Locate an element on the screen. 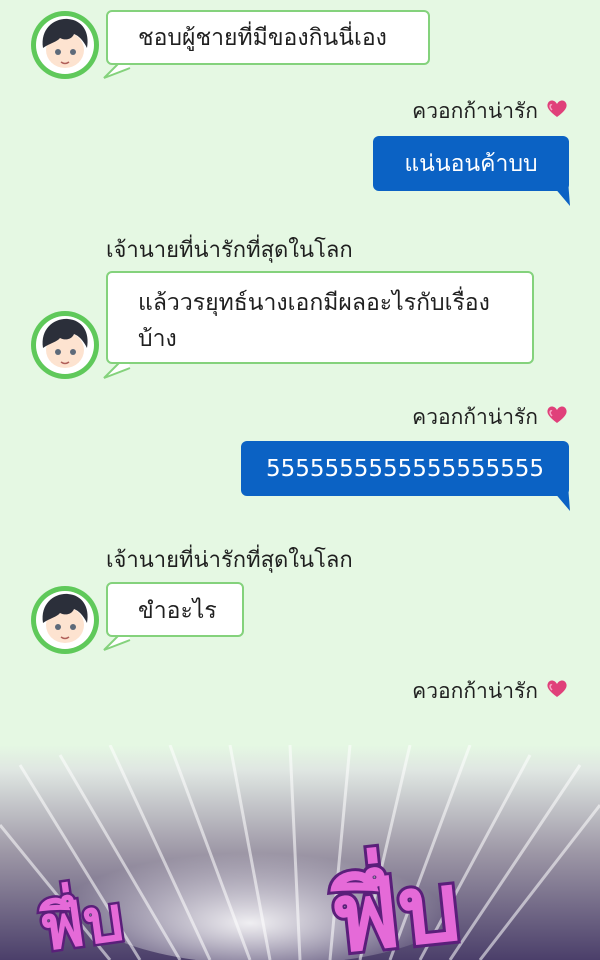 The height and width of the screenshot is (960, 600). message-bubble: แน่นอนค้าบบ is located at coordinates (471, 163).